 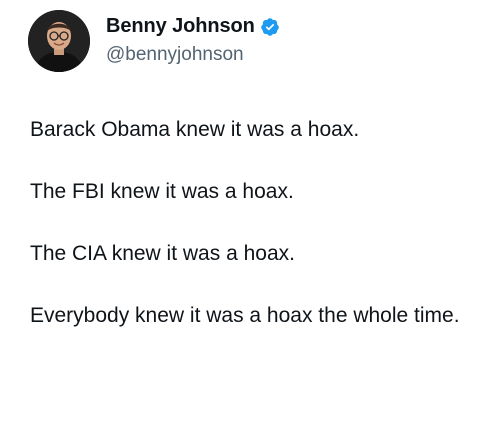 I want to click on author-handle: @bennyjohnson, so click(x=193, y=55).